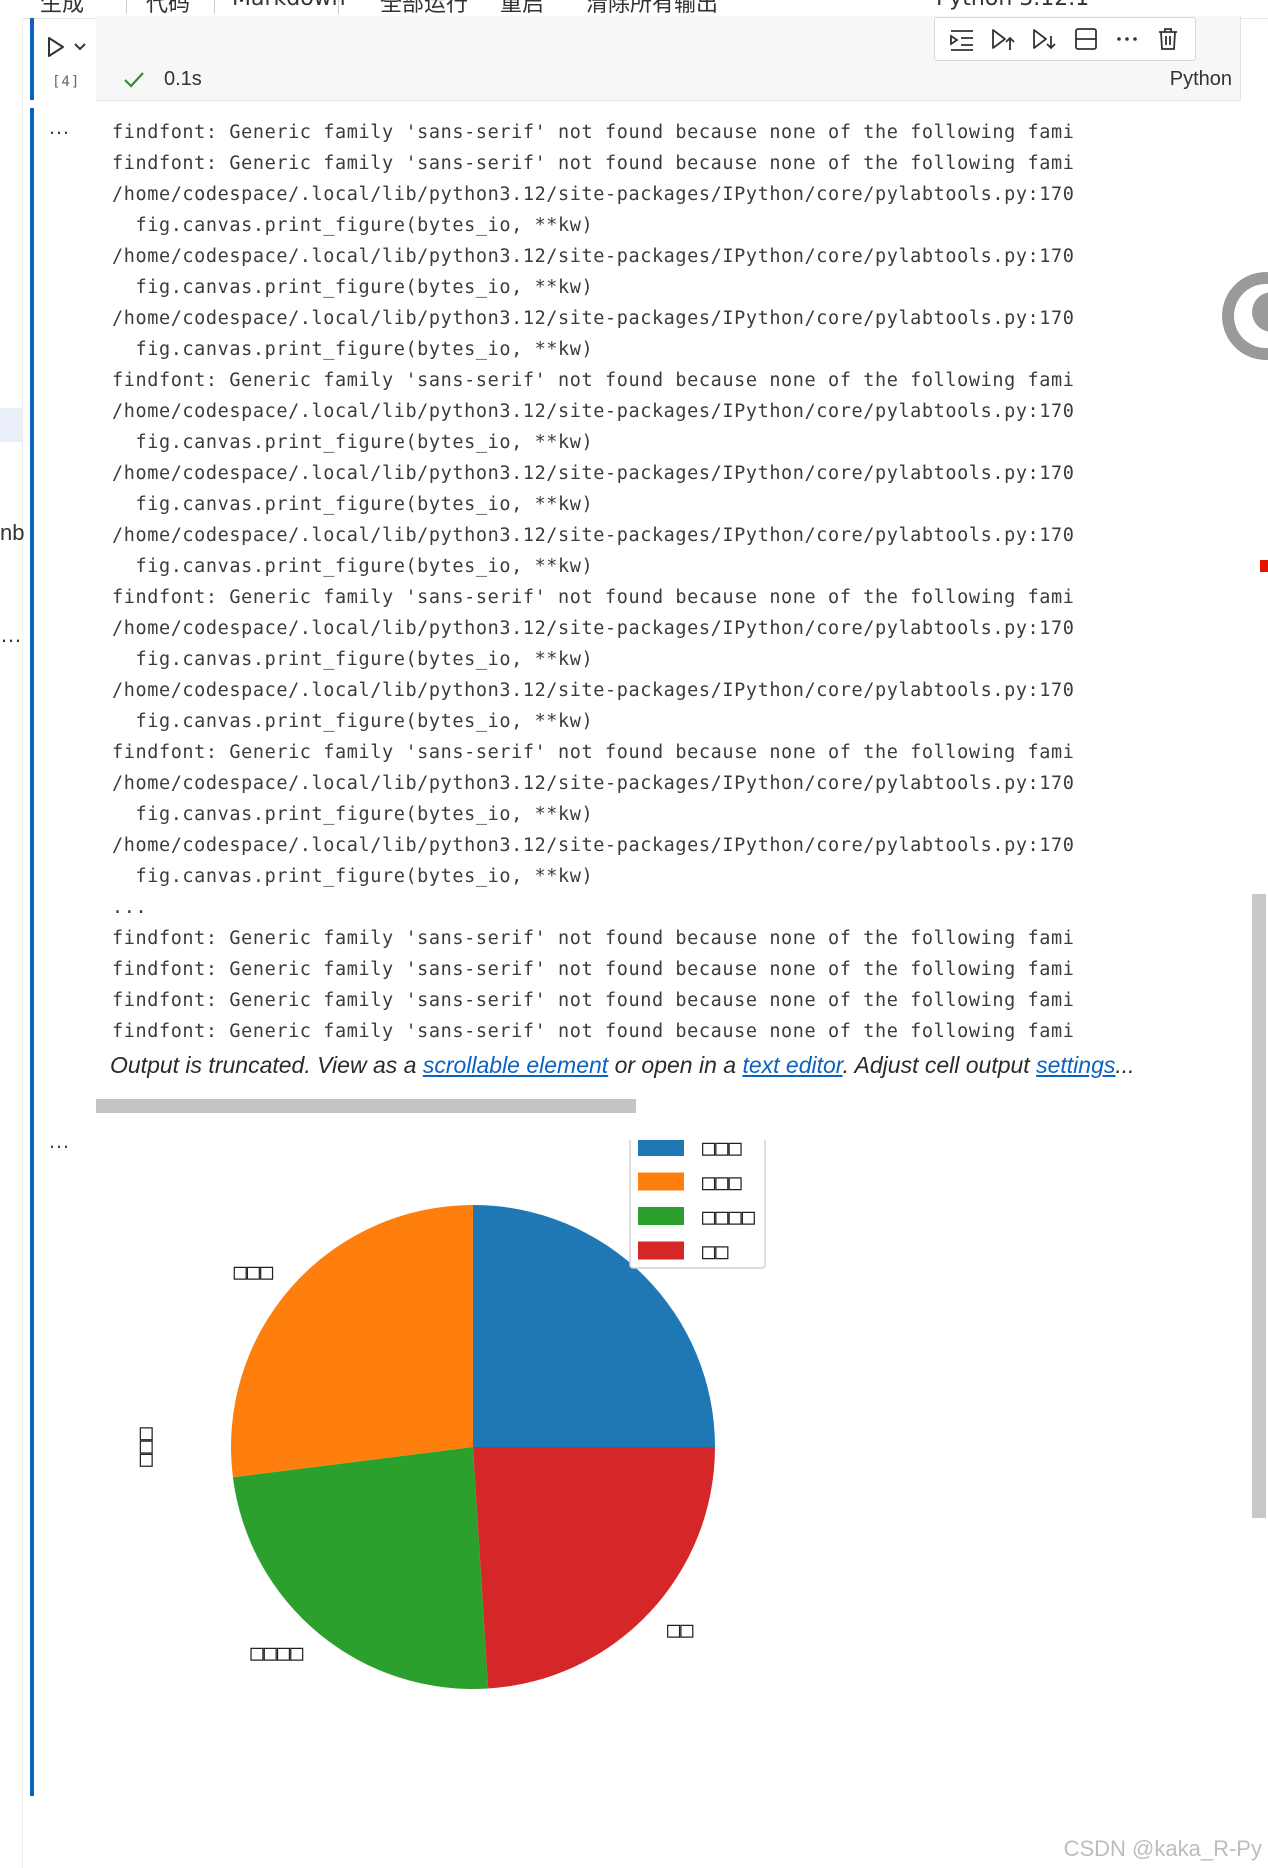  Describe the element at coordinates (254, 1272) in the screenshot. I see `slice-label: □□□` at that location.